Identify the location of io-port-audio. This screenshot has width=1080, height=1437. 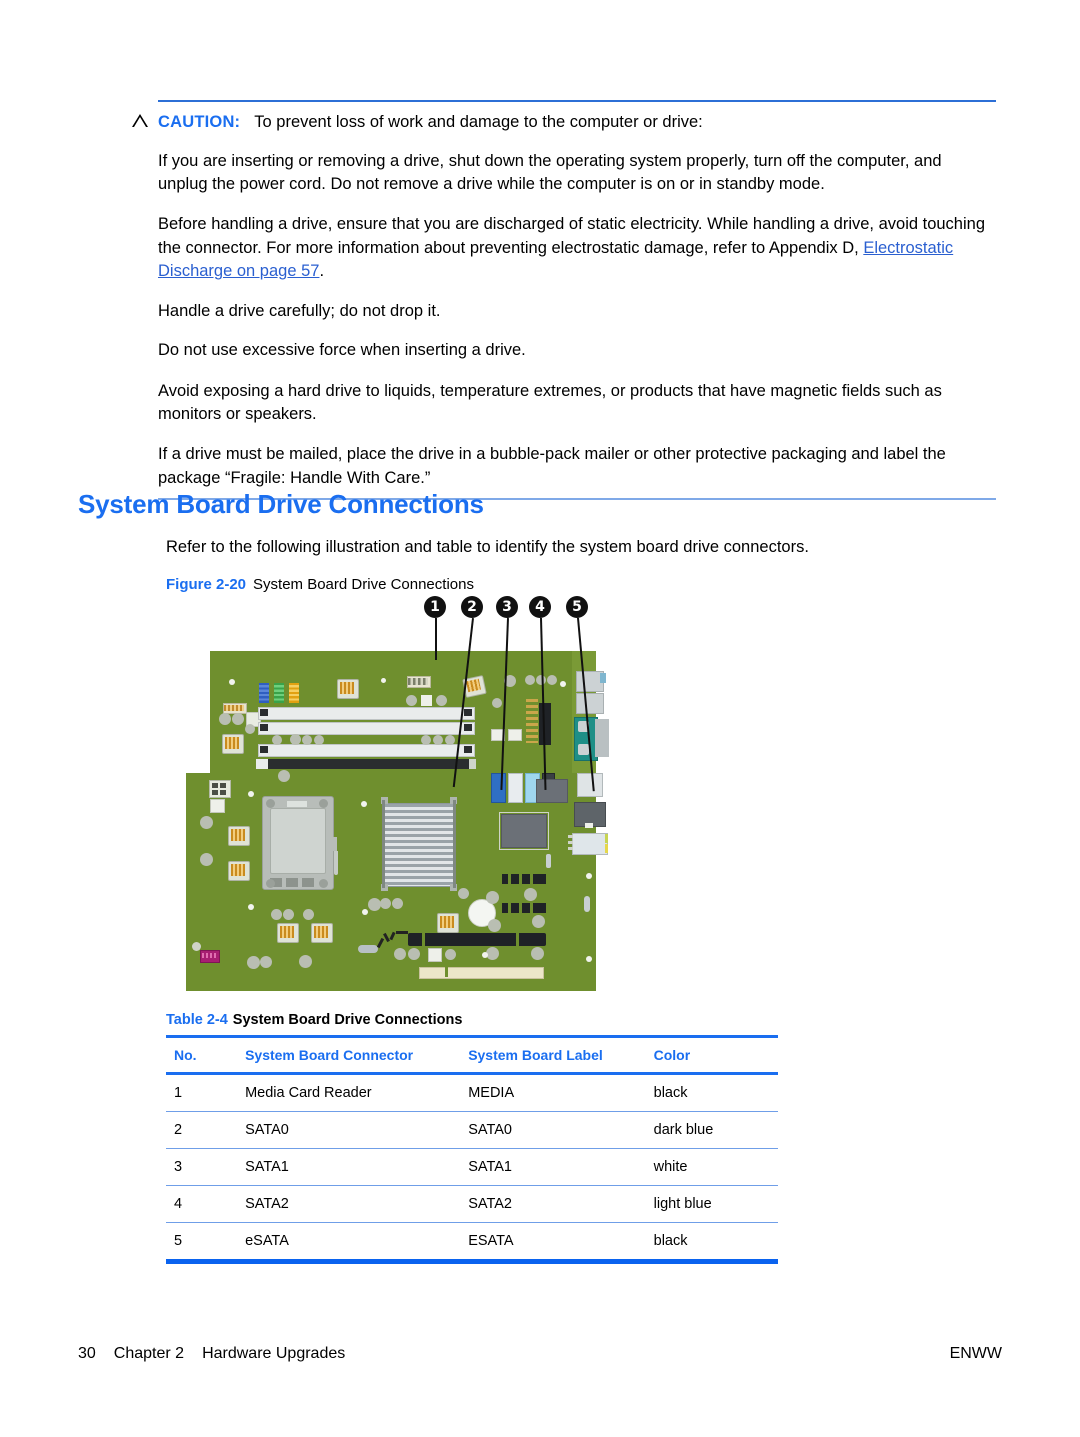
(590, 844).